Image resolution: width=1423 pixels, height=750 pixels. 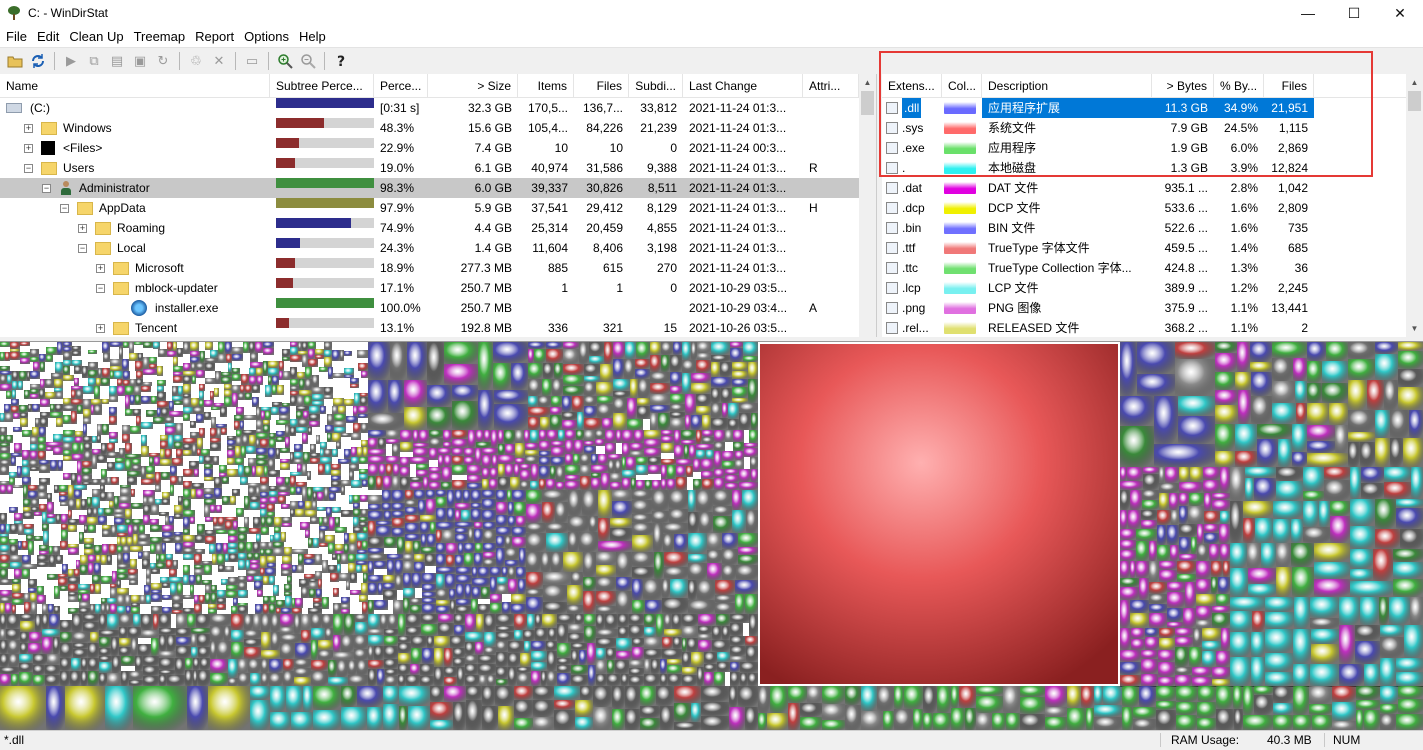 I want to click on tree-name-cell: + Windows, so click(x=135, y=128).